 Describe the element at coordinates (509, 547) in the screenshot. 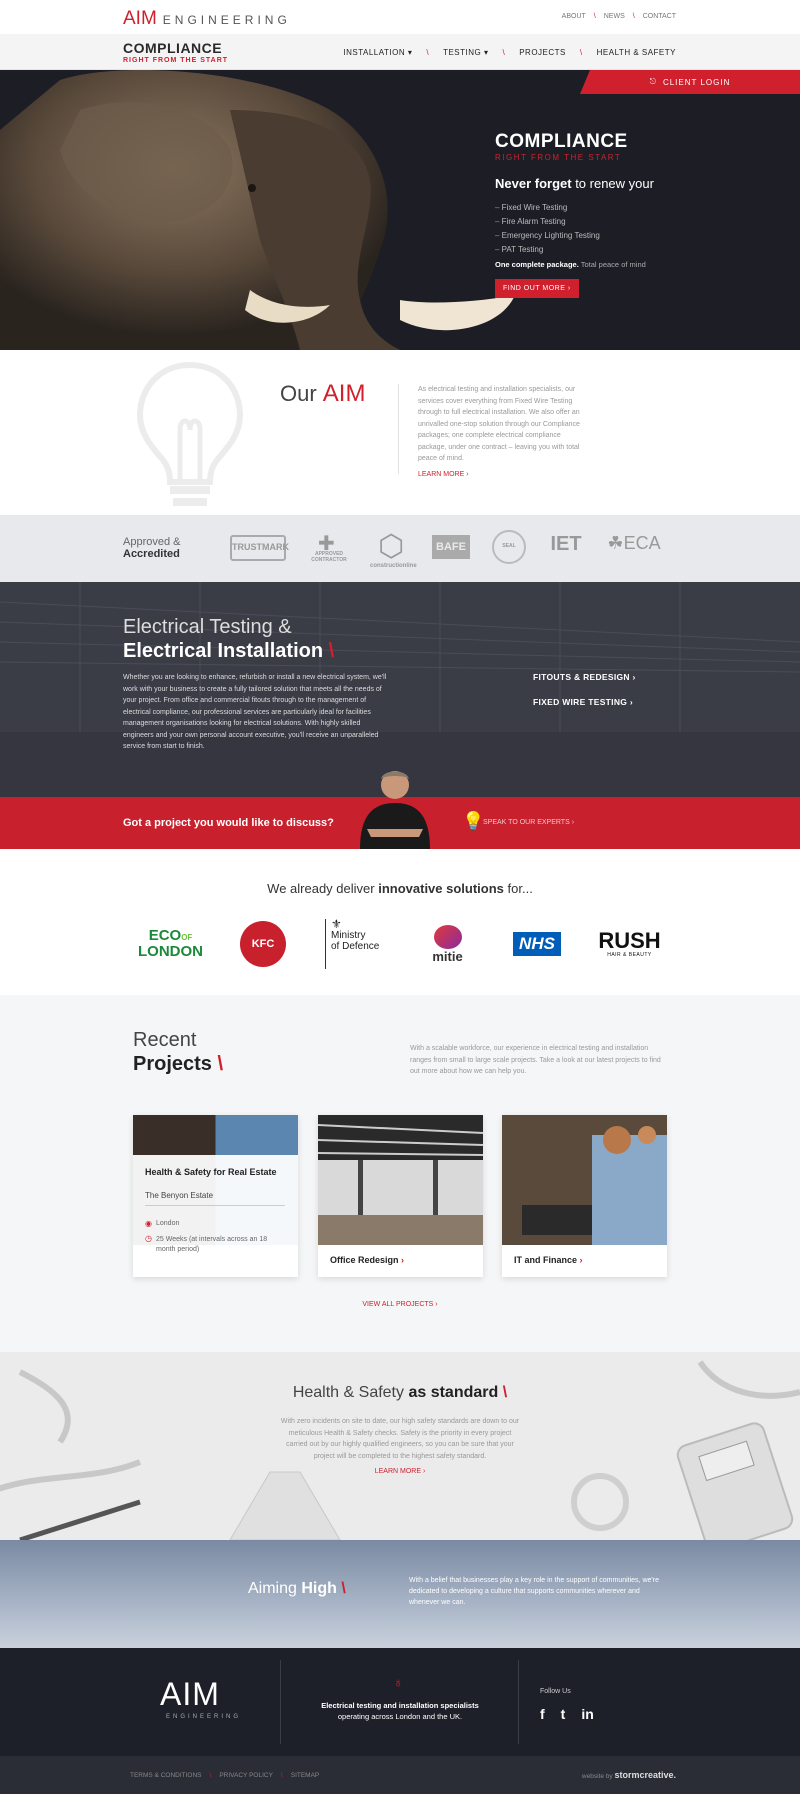

I see `seal-logo: SEAL` at that location.